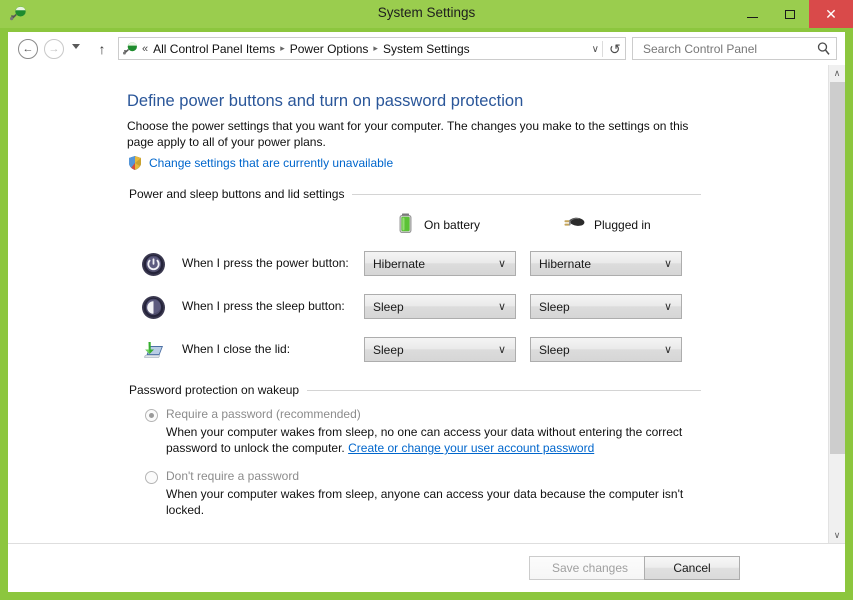 Image resolution: width=853 pixels, height=600 pixels. I want to click on breadcrumb-overflow-icon: «, so click(145, 49).